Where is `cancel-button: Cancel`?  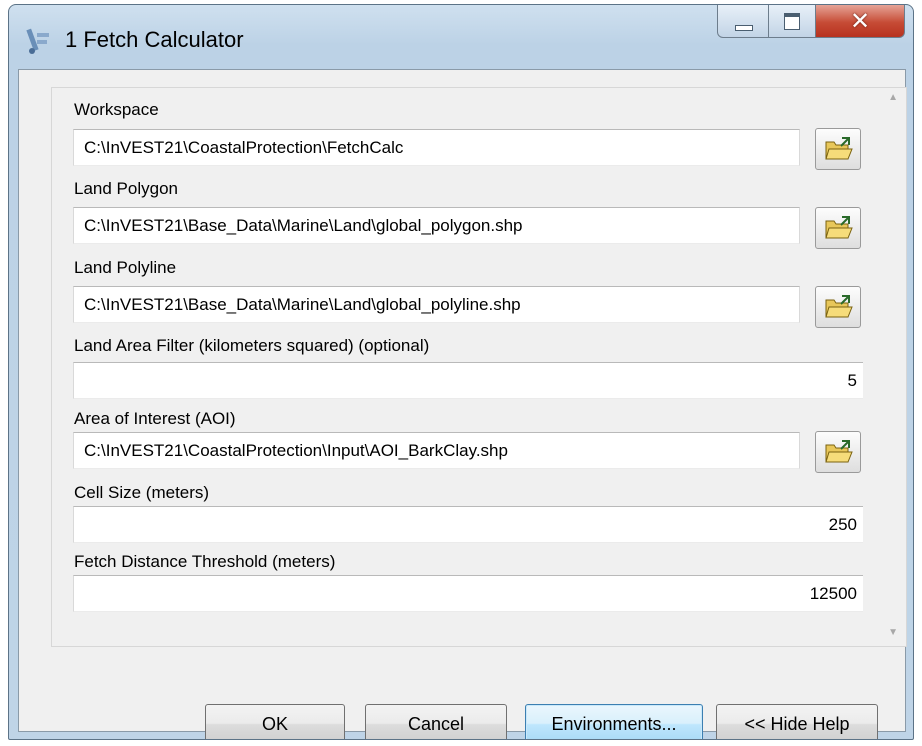 cancel-button: Cancel is located at coordinates (436, 721).